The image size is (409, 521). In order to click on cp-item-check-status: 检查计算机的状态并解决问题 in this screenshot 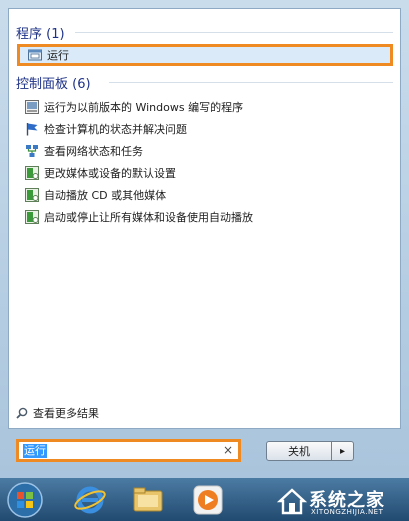, I will do `click(106, 129)`.